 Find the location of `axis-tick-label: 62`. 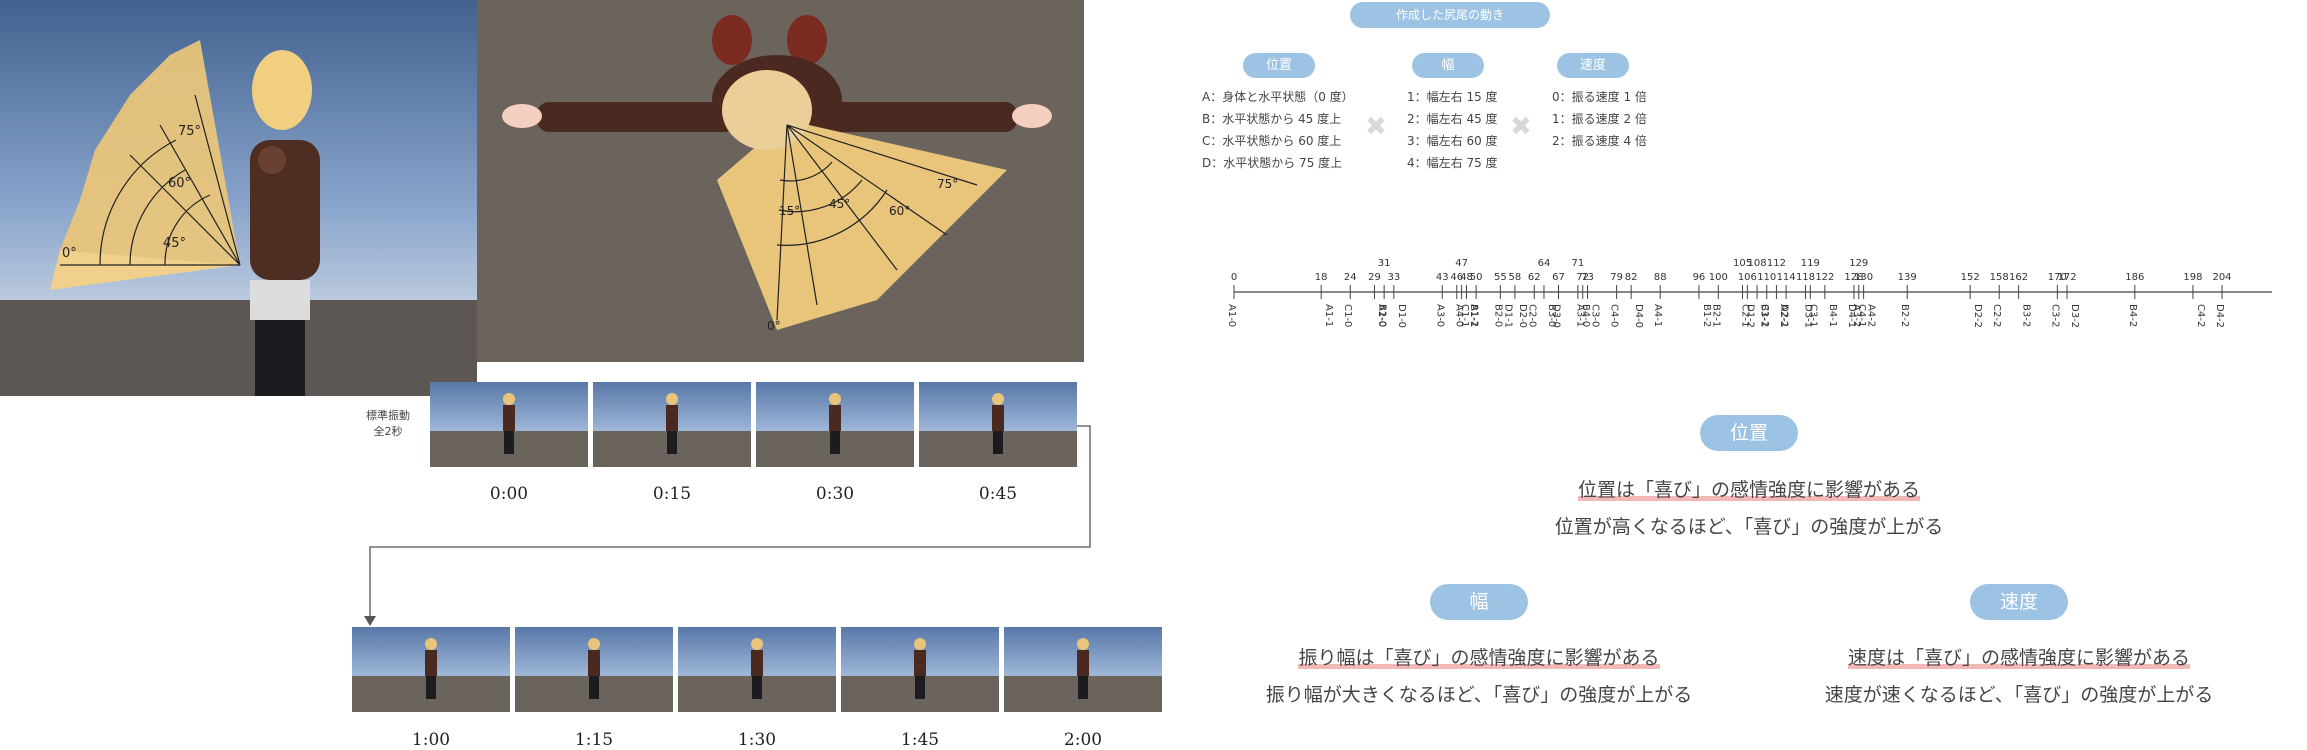

axis-tick-label: 62 is located at coordinates (1534, 277).